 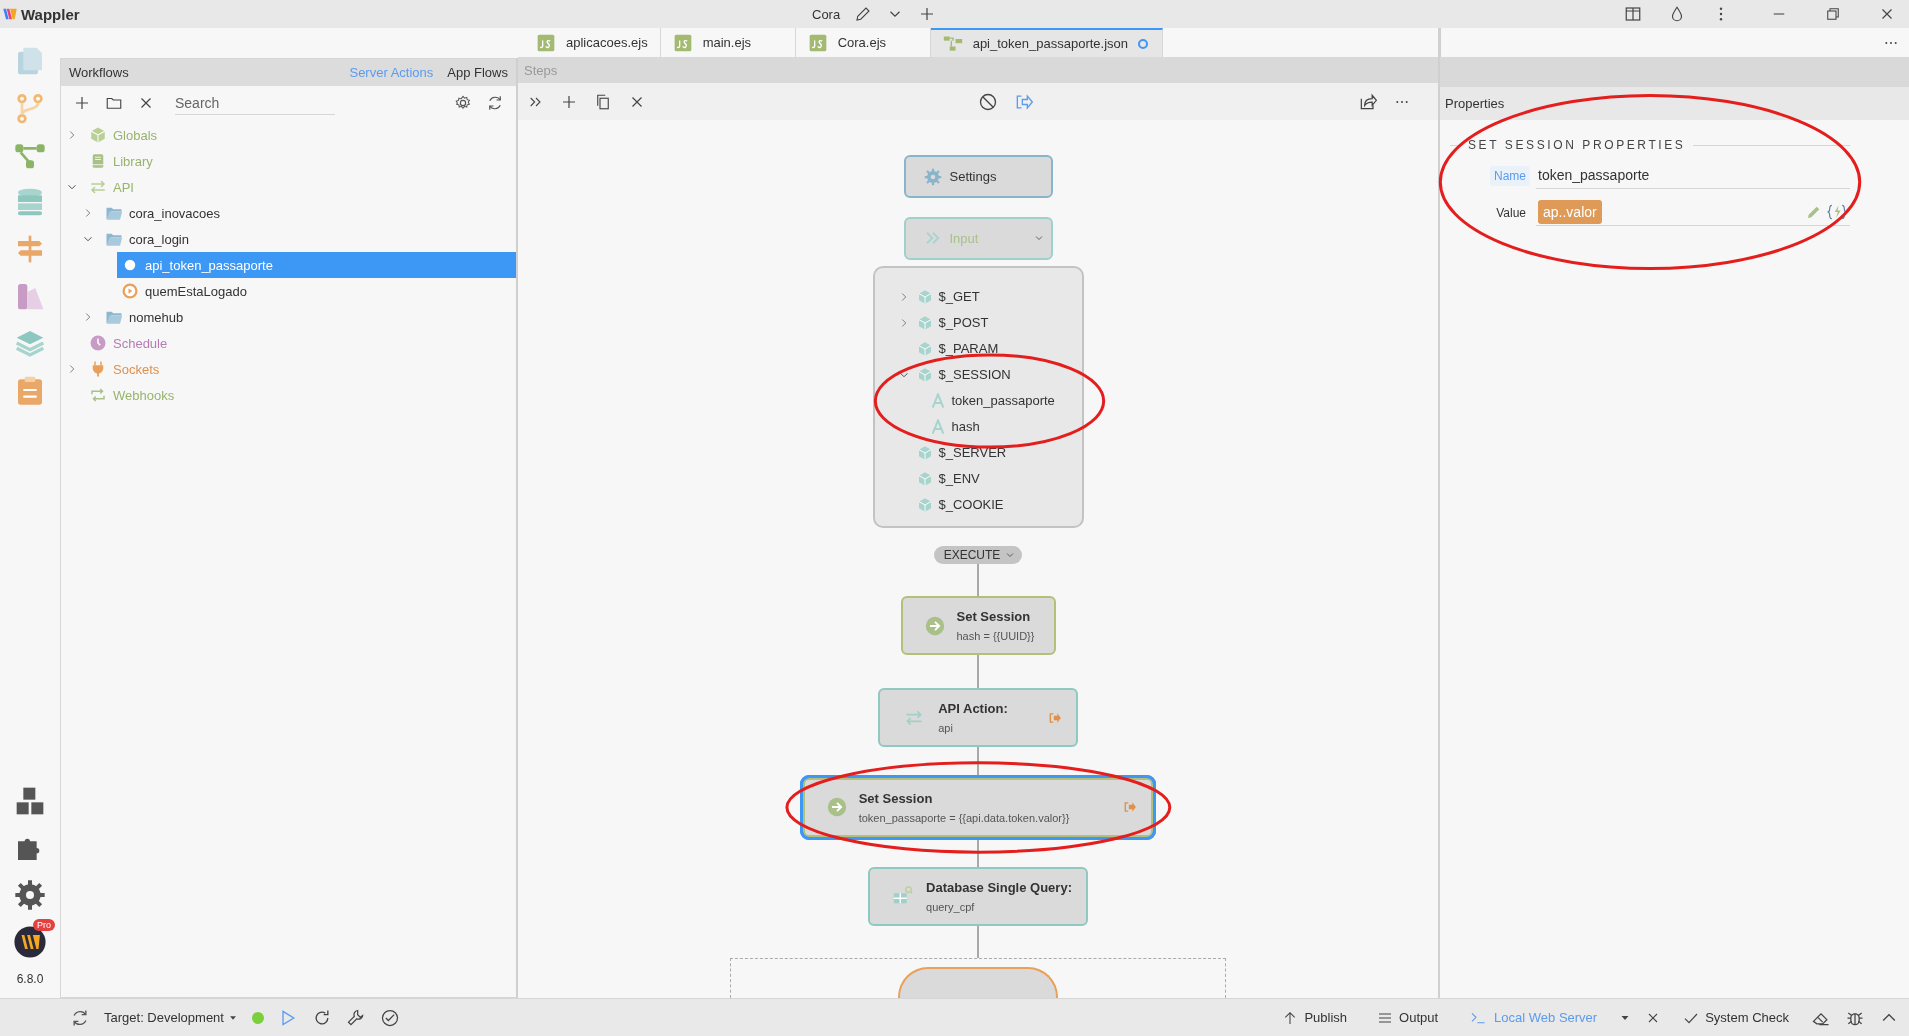 I want to click on panel-title: Properties, so click(x=1475, y=103).